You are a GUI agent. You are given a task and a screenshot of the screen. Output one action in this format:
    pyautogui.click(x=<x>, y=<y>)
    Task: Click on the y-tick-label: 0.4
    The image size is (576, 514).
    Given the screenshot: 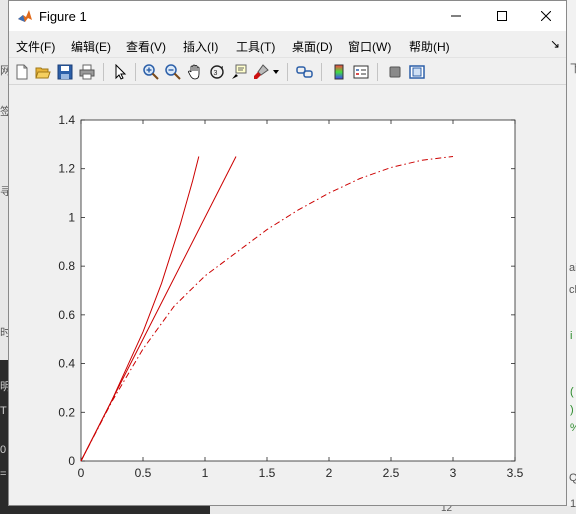 What is the action you would take?
    pyautogui.click(x=66, y=364)
    